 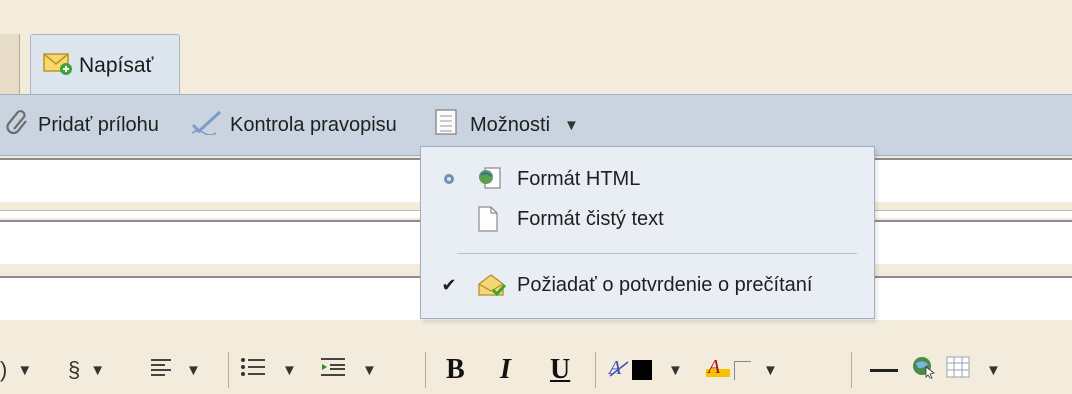 I want to click on compose-mail-icon, so click(x=58, y=65).